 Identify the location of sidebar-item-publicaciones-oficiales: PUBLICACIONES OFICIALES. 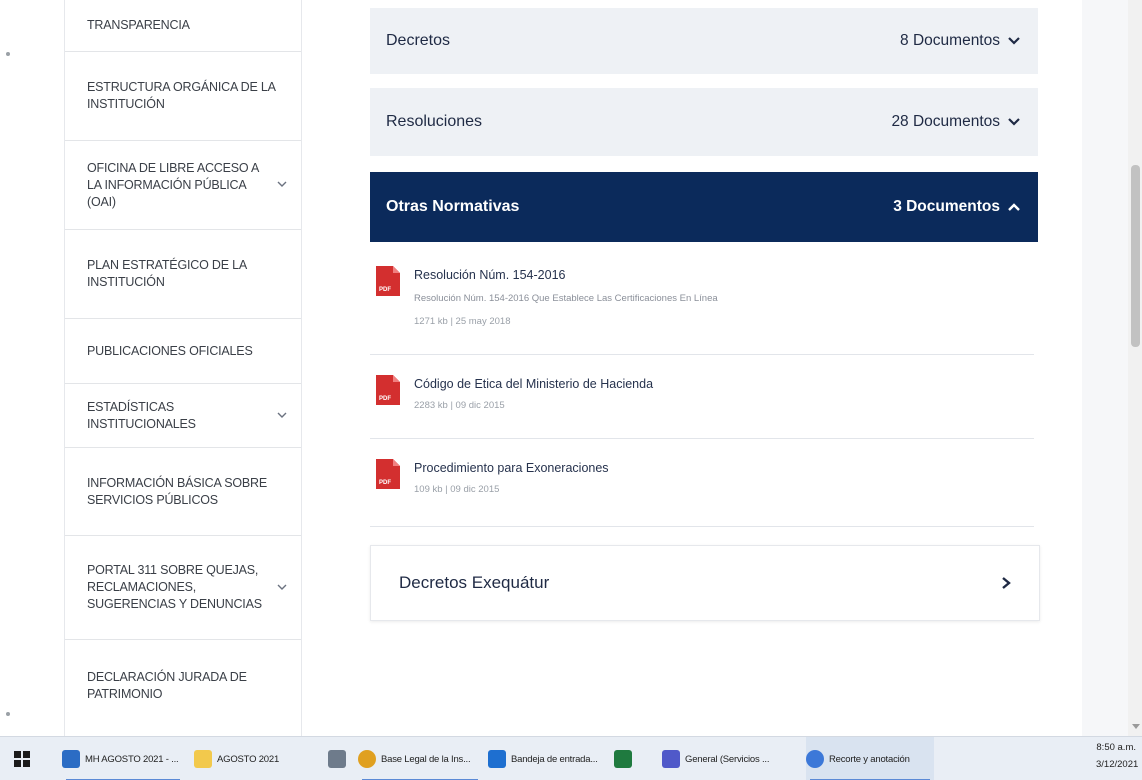
(183, 351).